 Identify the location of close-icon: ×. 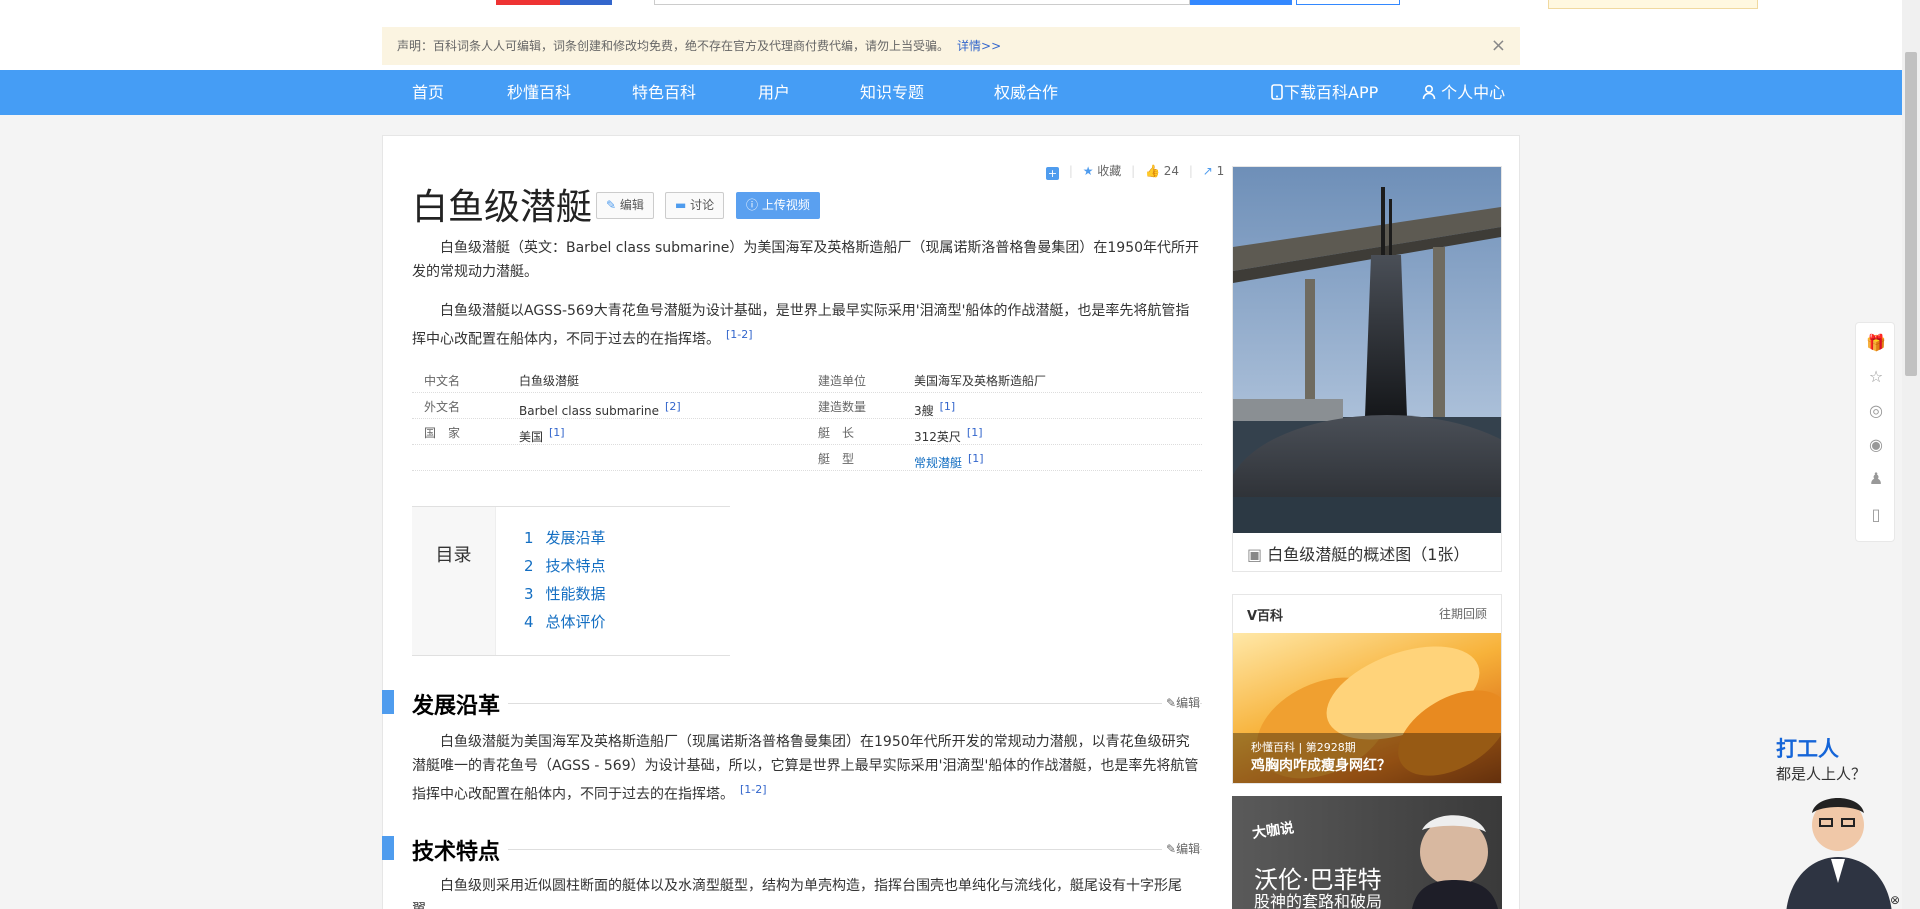
(1498, 46).